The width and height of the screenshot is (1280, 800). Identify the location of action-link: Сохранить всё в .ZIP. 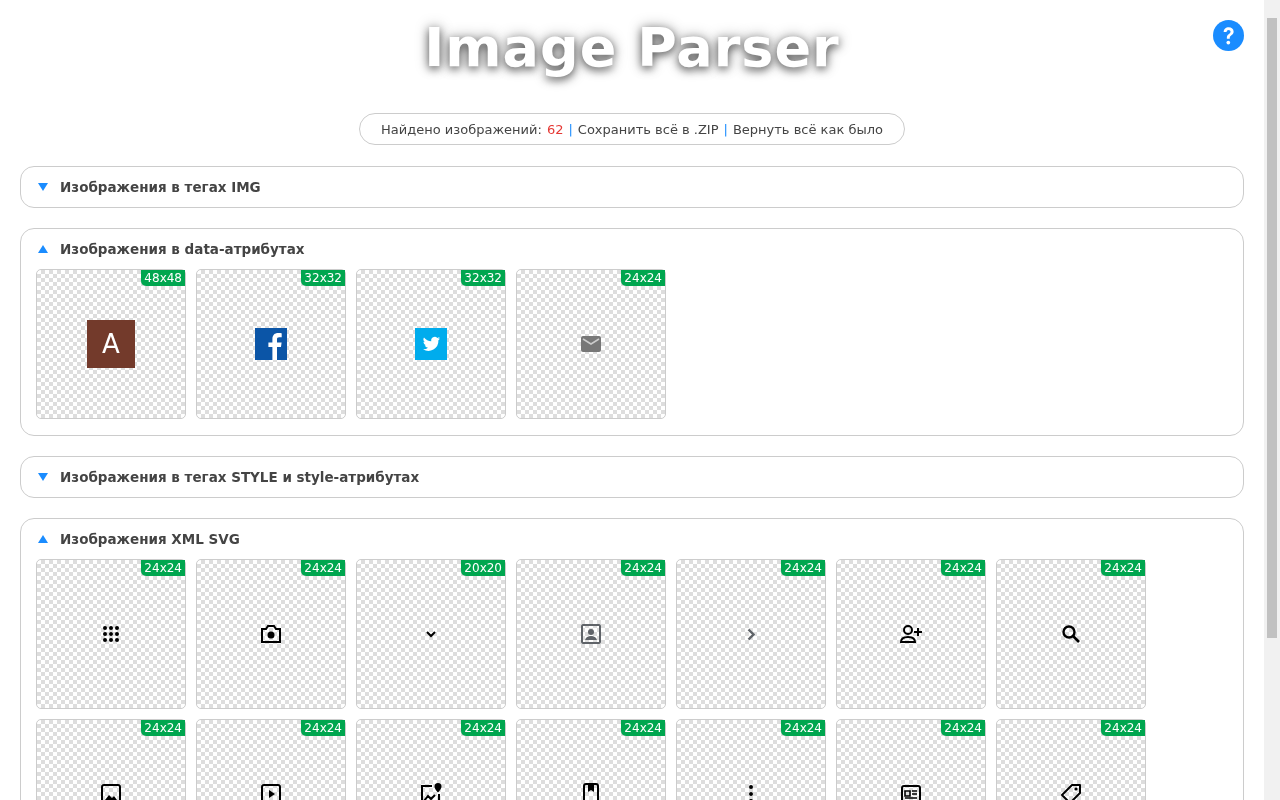
(648, 129).